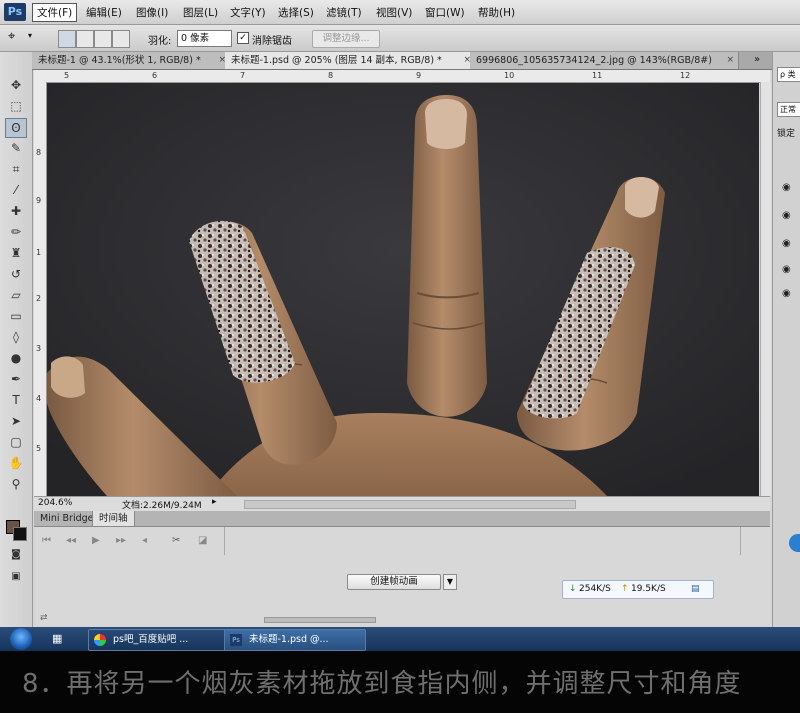  What do you see at coordinates (685, 75) in the screenshot?
I see `ruler-tick: 12` at bounding box center [685, 75].